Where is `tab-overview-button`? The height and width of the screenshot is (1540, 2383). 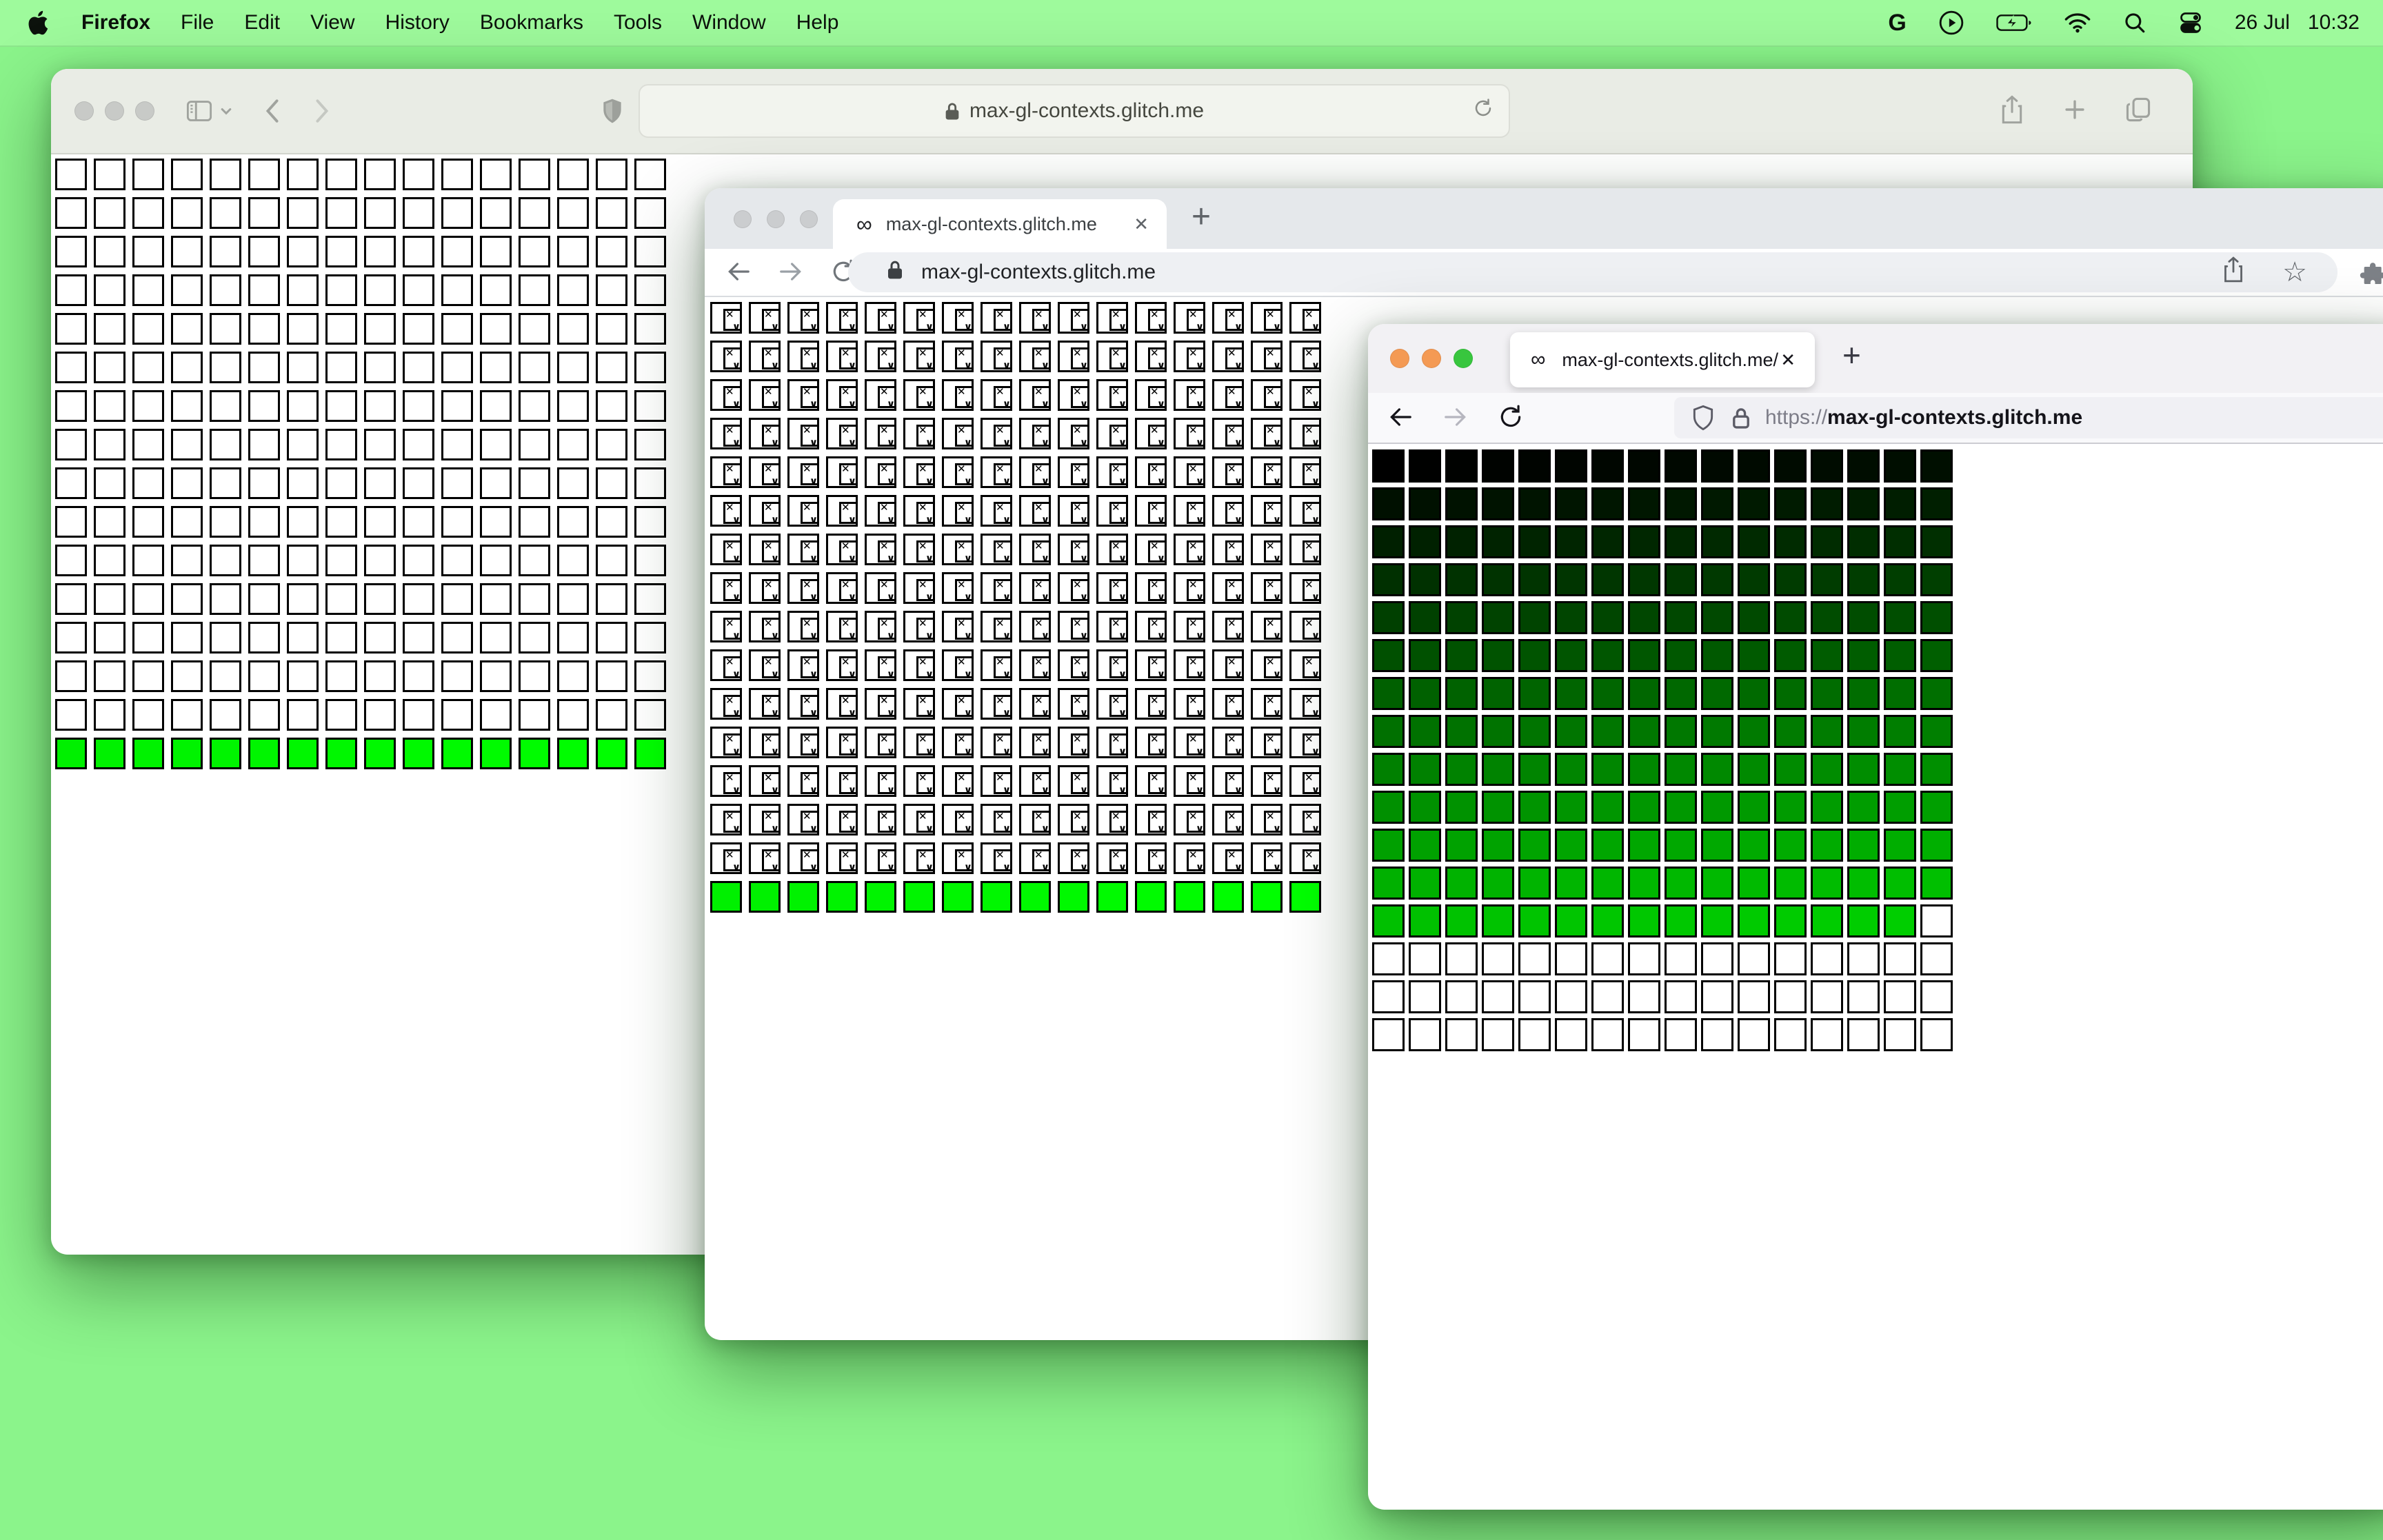
tab-overview-button is located at coordinates (2138, 112).